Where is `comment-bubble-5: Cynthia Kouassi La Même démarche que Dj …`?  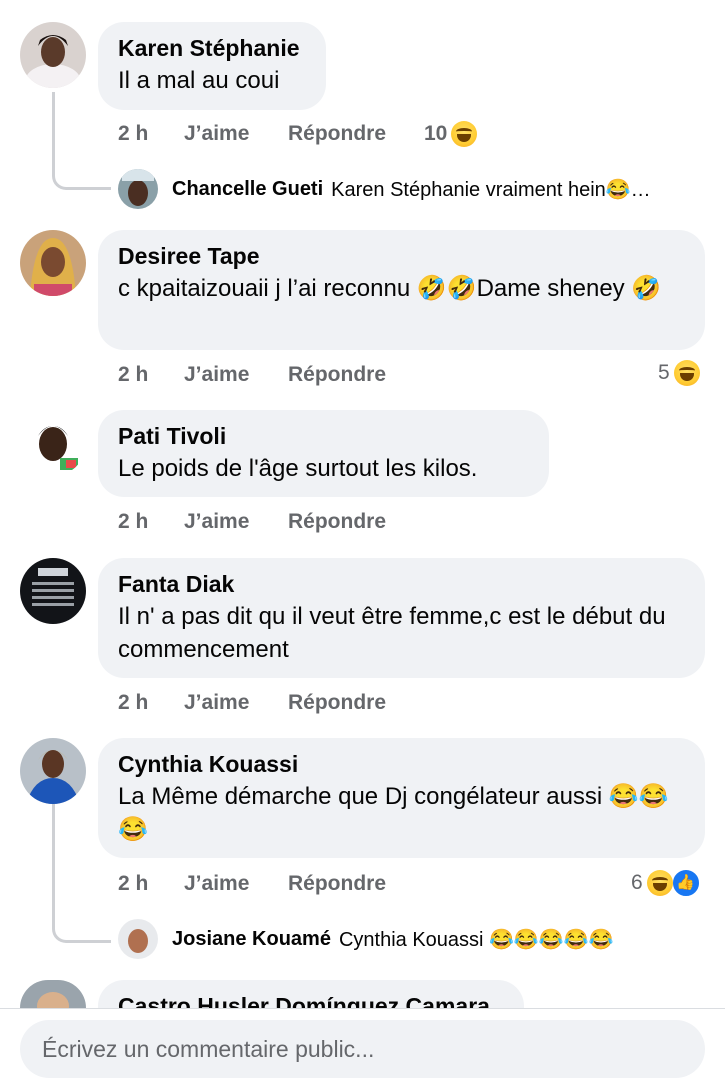 comment-bubble-5: Cynthia Kouassi La Même démarche que Dj … is located at coordinates (401, 798).